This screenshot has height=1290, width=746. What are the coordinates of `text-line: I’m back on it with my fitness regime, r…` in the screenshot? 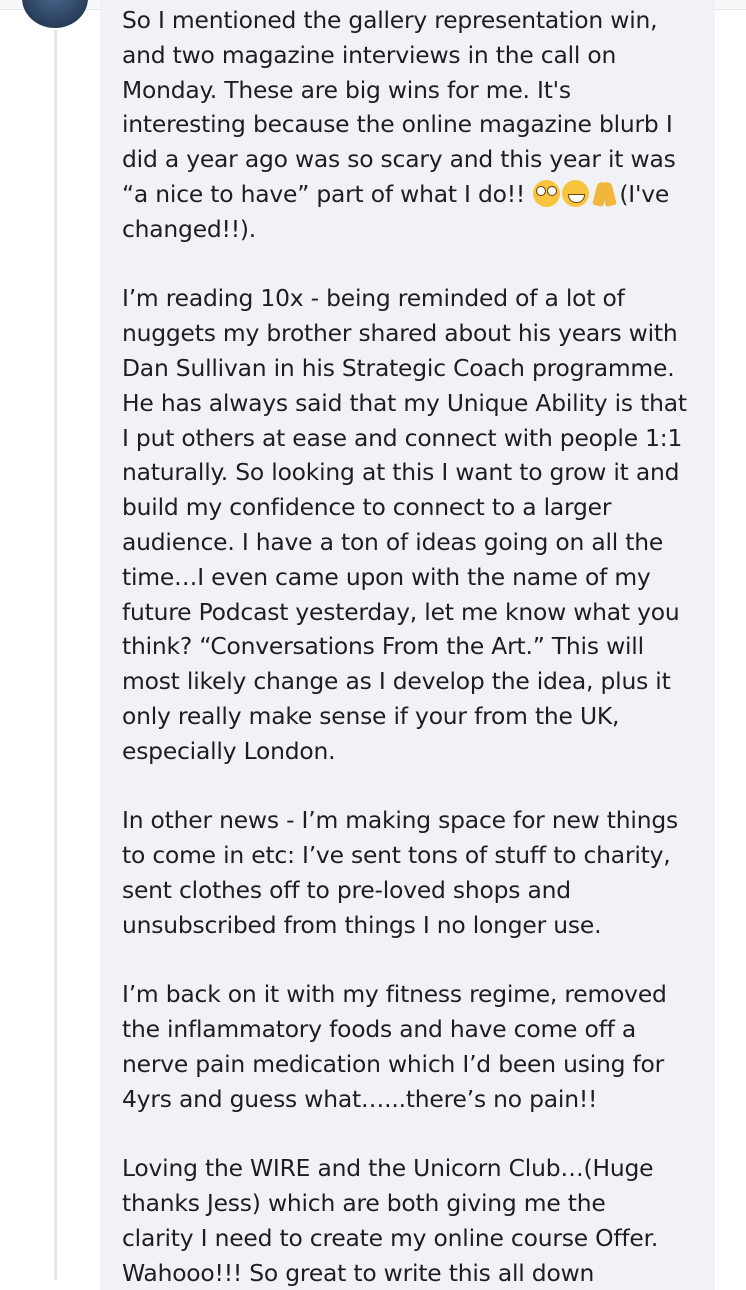 It's located at (394, 994).